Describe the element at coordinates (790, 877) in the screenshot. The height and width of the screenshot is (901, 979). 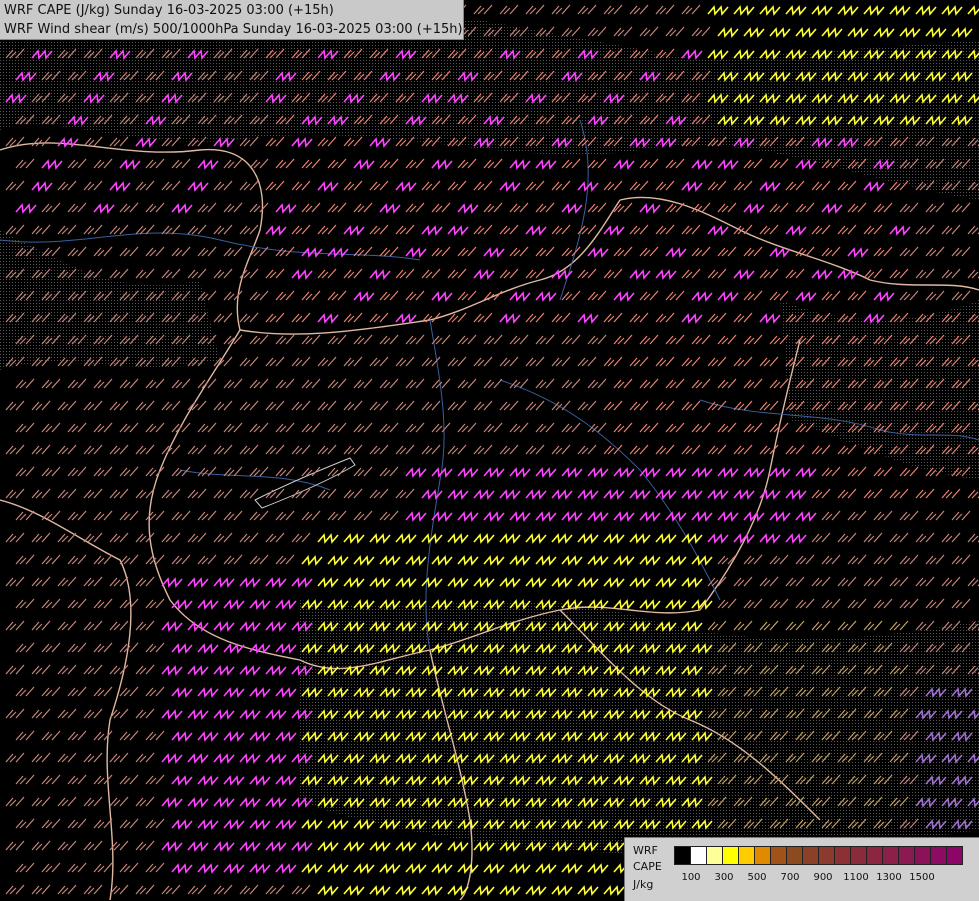
I see `legend-tick: 700` at that location.